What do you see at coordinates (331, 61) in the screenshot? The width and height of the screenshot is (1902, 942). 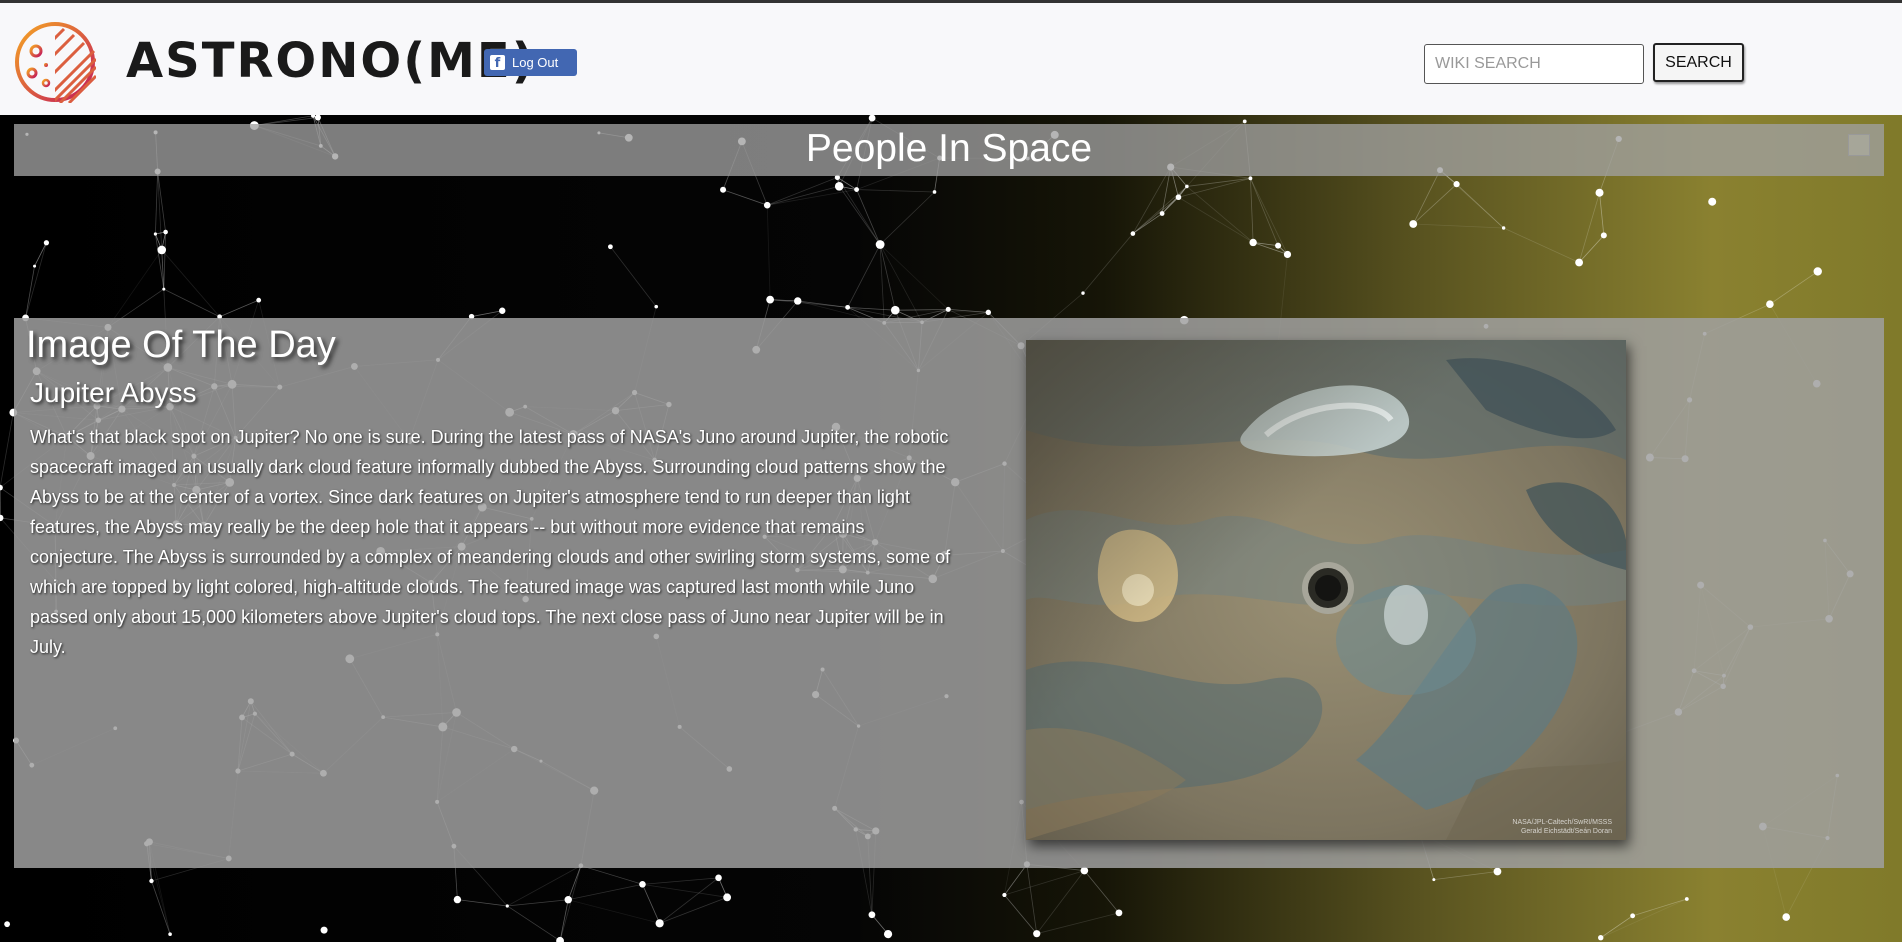 I see `site-brand-title: ASTRONO(ME)` at bounding box center [331, 61].